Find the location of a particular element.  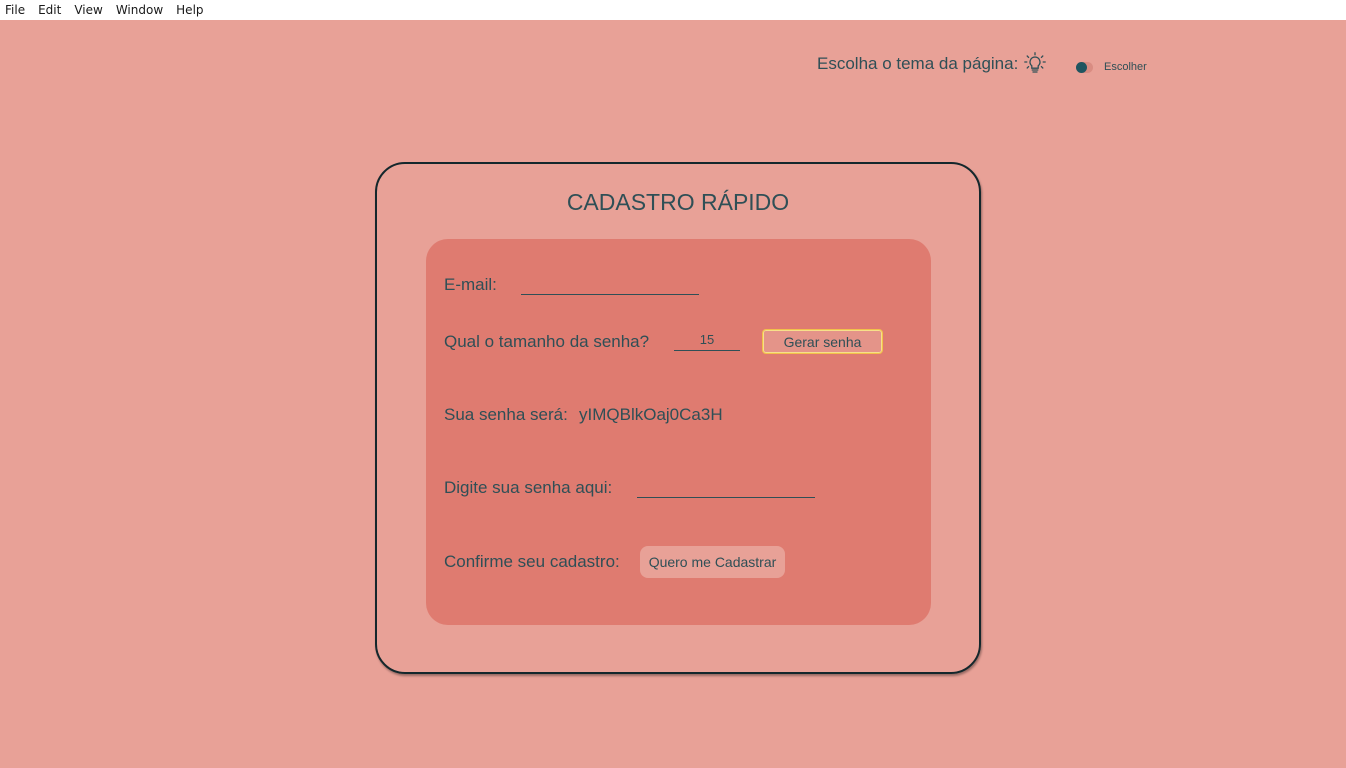

email-input is located at coordinates (610, 284).